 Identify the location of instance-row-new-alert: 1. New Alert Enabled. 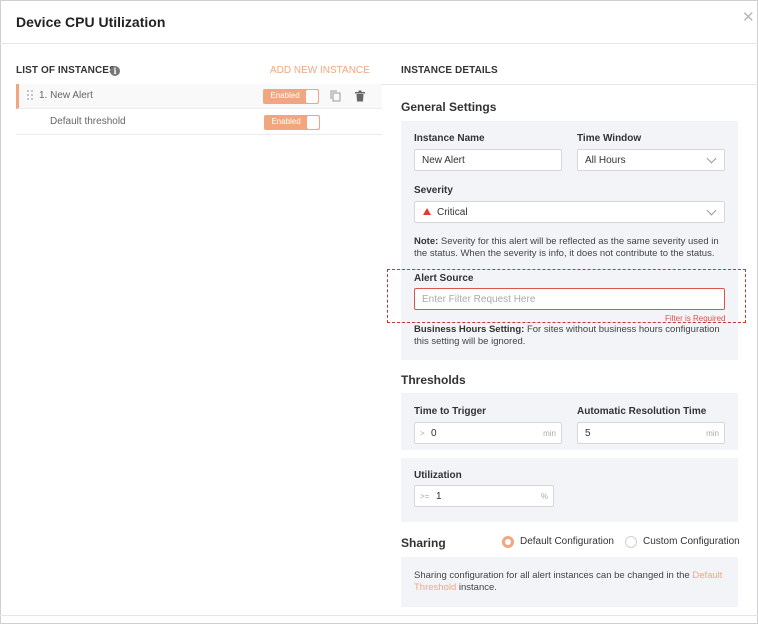
(199, 96).